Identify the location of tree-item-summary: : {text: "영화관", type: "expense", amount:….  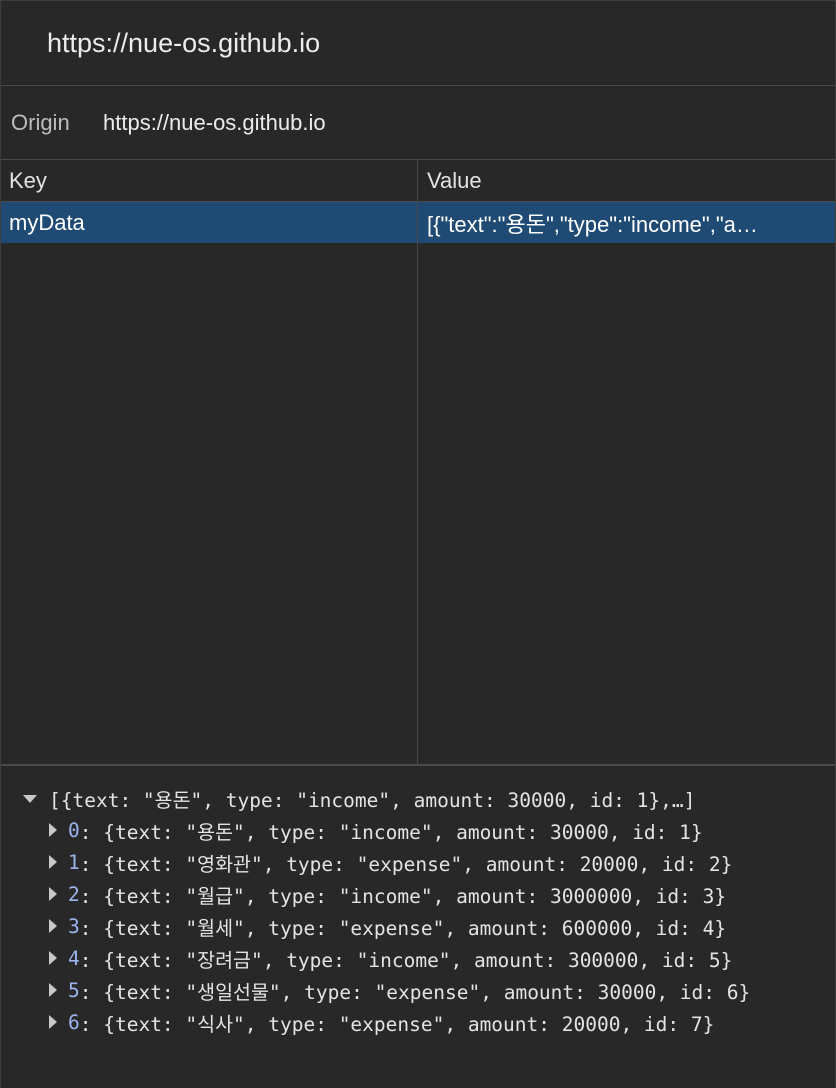
(406, 864).